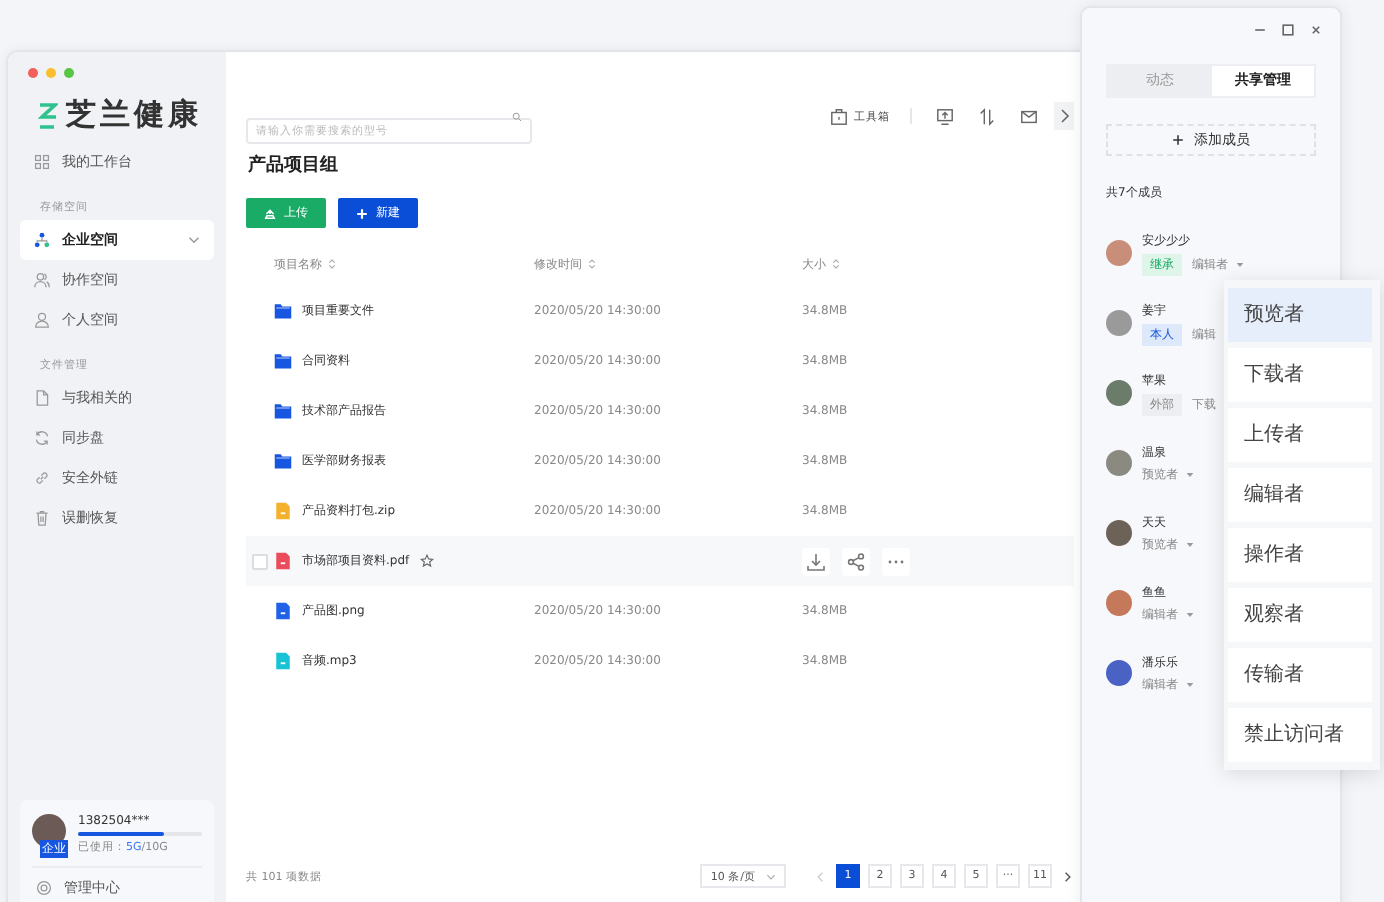 The width and height of the screenshot is (1384, 902). What do you see at coordinates (1316, 30) in the screenshot?
I see `close-icon` at bounding box center [1316, 30].